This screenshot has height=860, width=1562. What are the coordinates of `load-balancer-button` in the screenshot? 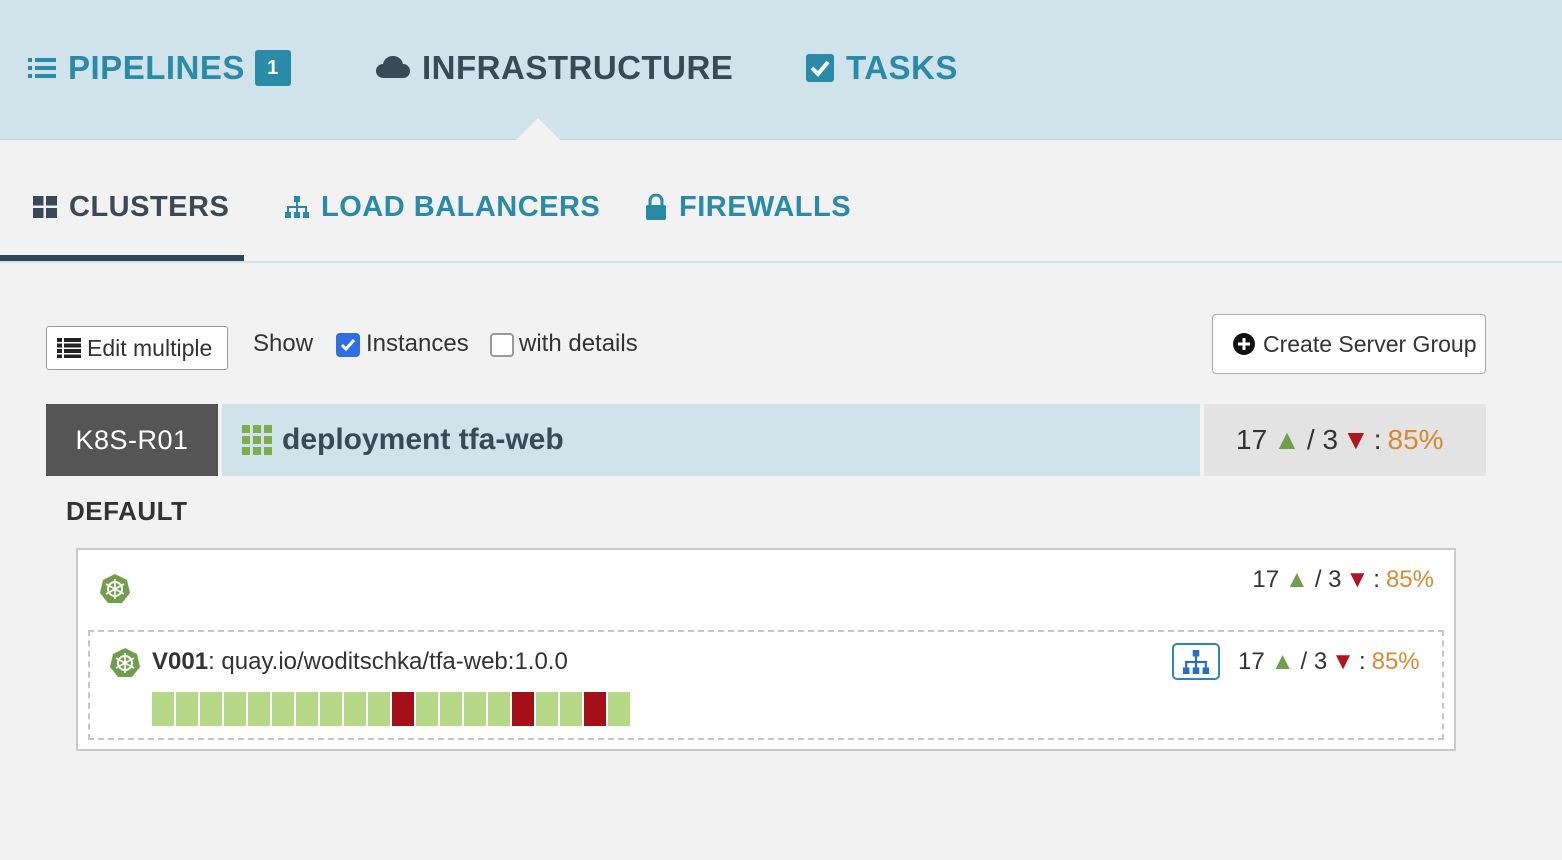 It's located at (1196, 661).